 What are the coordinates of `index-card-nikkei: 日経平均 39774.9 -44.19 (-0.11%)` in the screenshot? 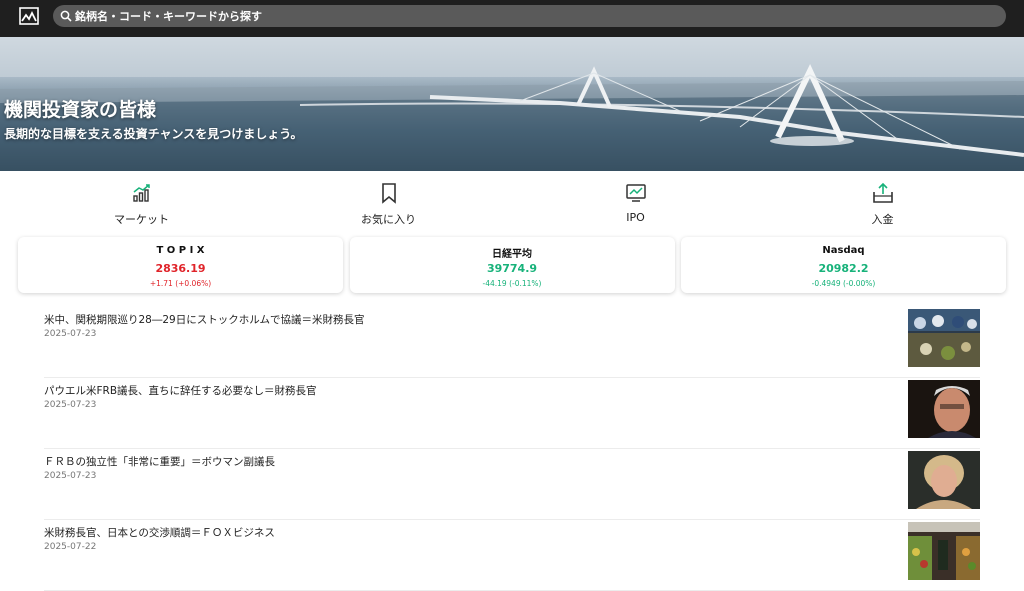 It's located at (512, 265).